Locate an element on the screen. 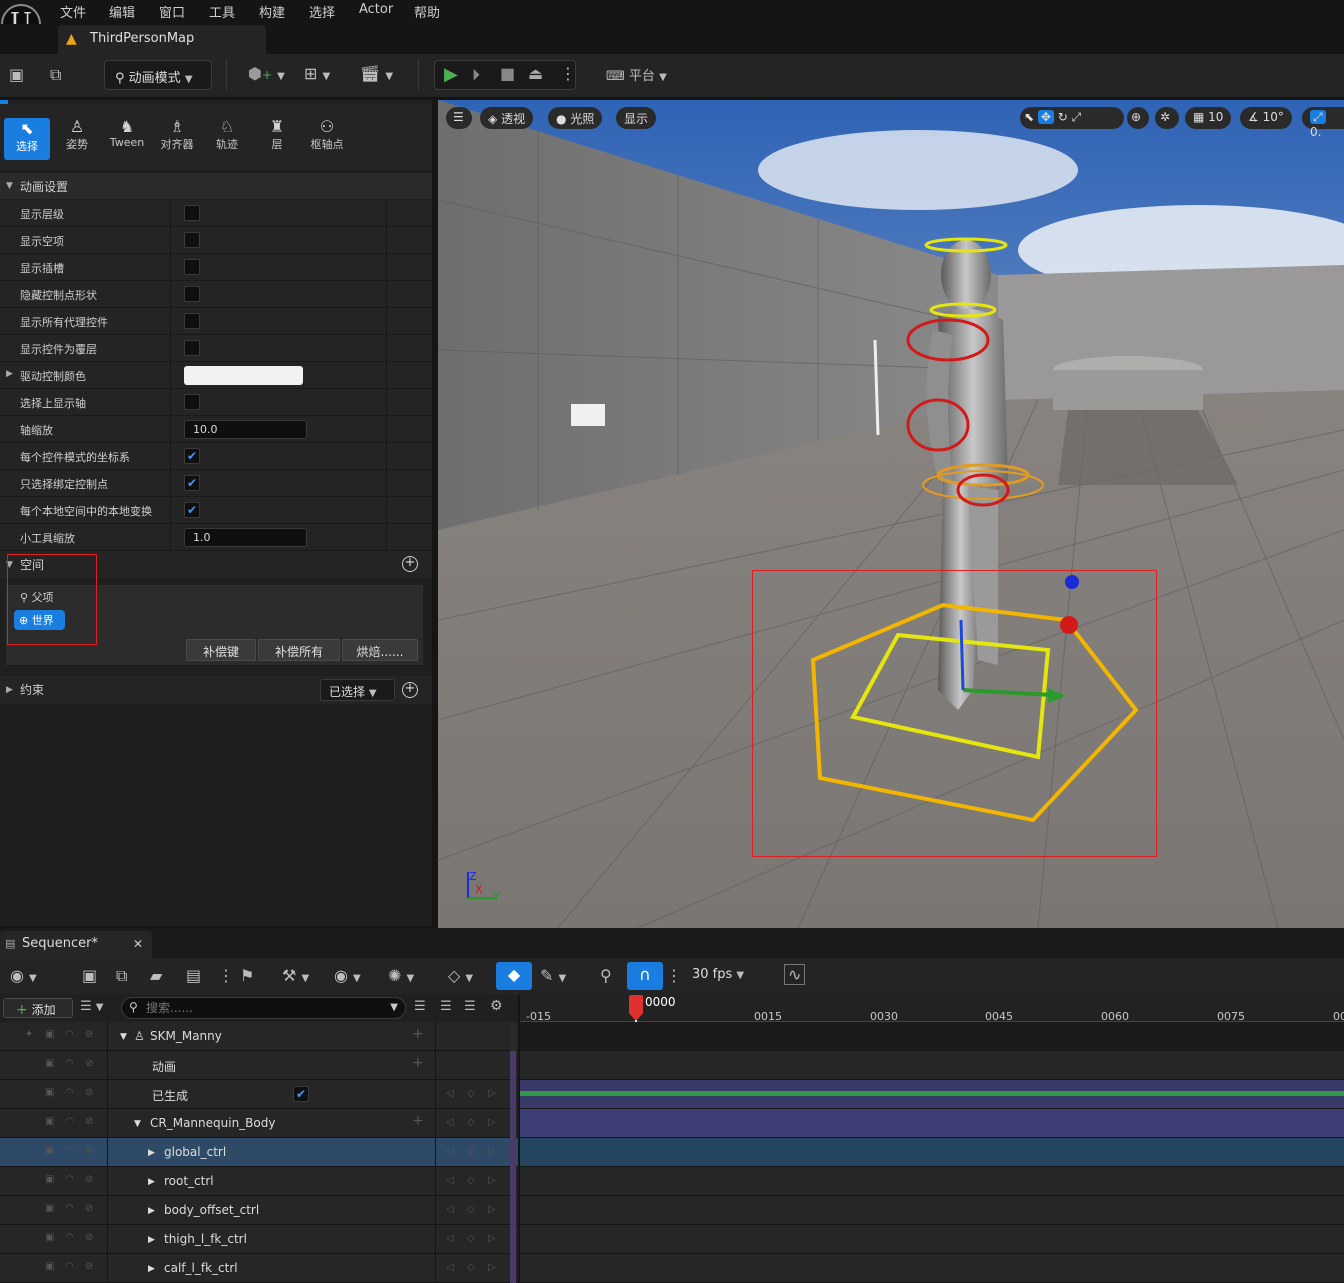  setting-color-swatch is located at coordinates (243, 375).